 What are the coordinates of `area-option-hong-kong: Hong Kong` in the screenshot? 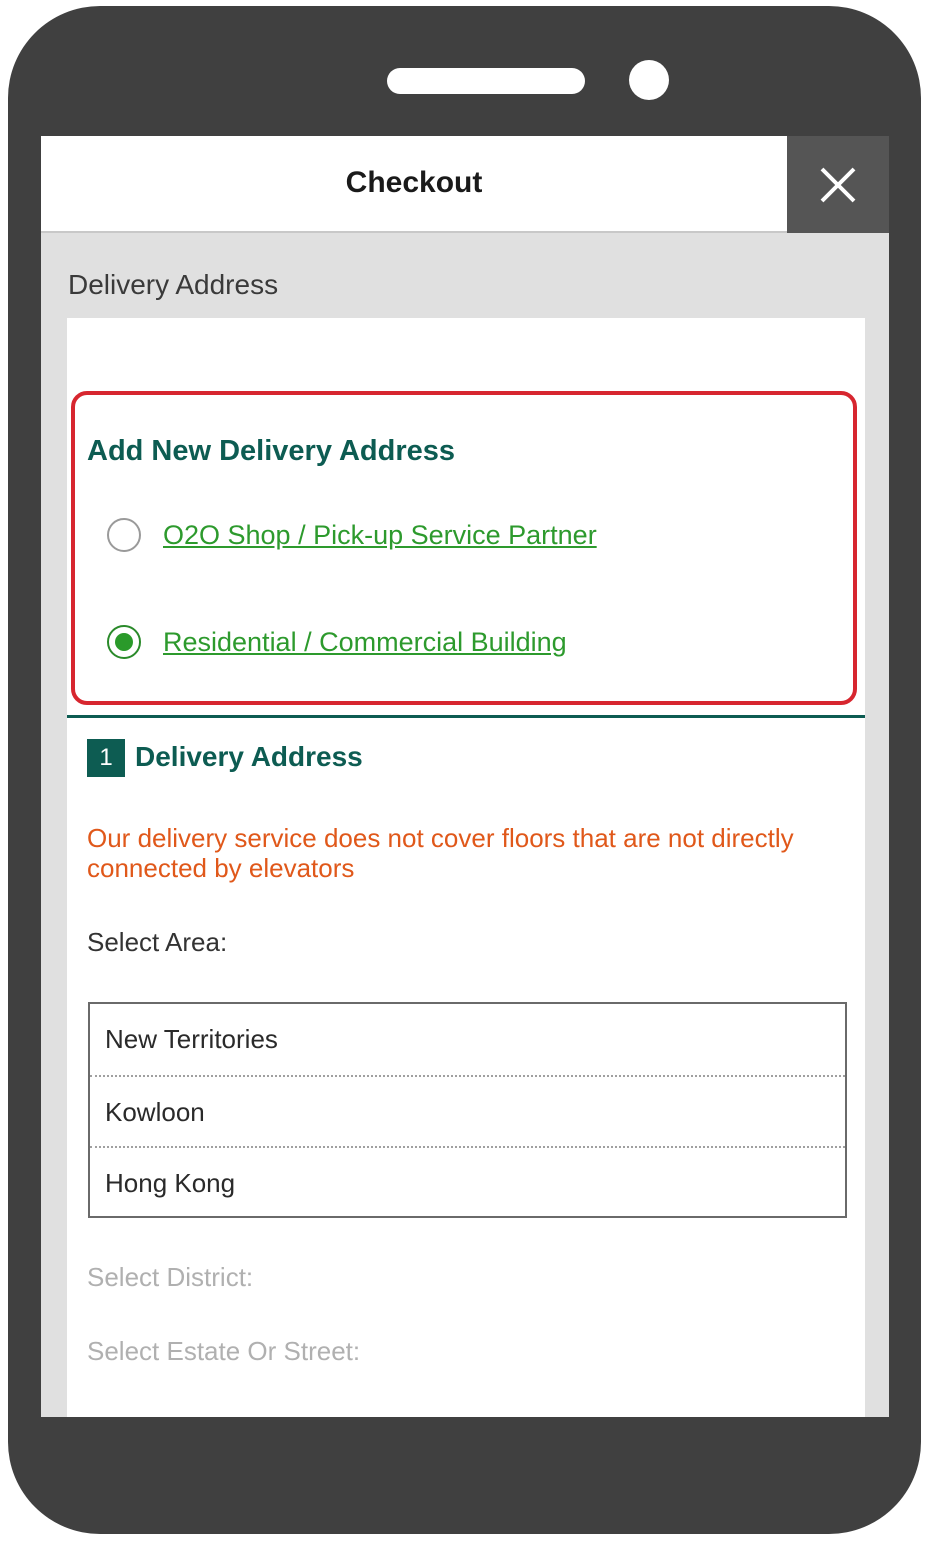 It's located at (467, 1181).